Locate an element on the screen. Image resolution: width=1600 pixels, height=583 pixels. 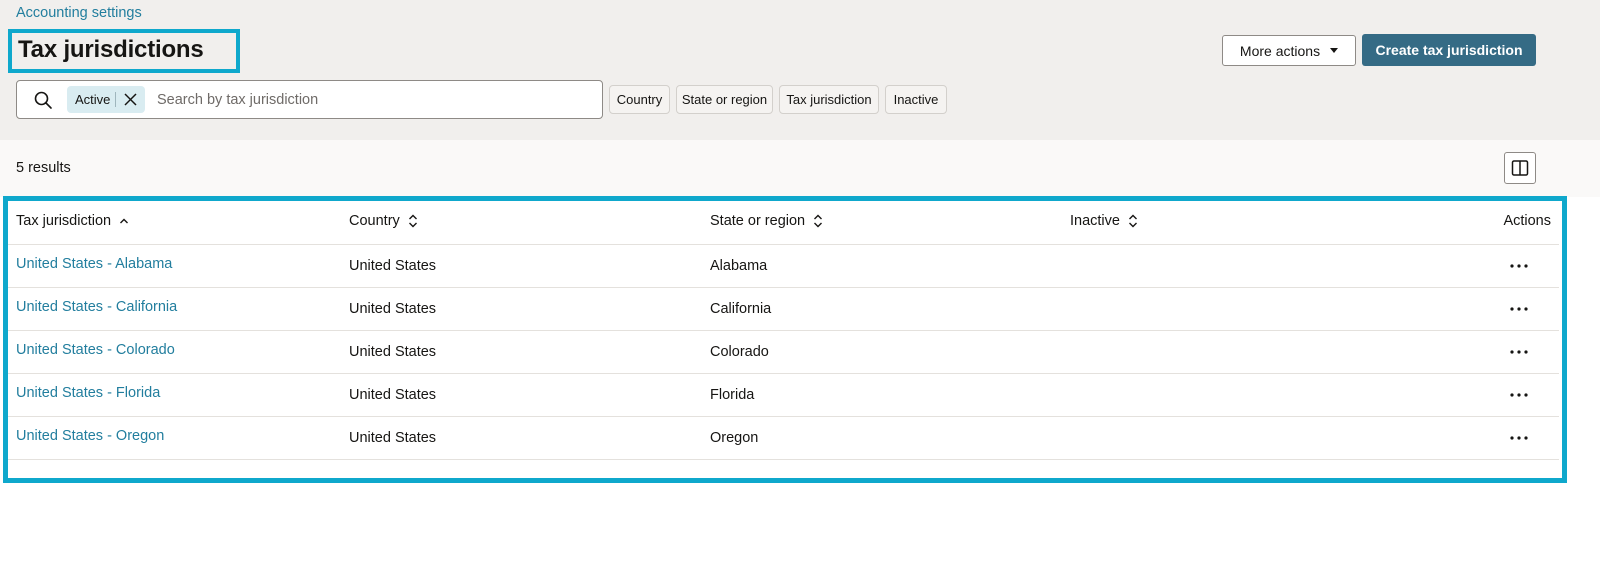
column-header-country: Country is located at coordinates (383, 221).